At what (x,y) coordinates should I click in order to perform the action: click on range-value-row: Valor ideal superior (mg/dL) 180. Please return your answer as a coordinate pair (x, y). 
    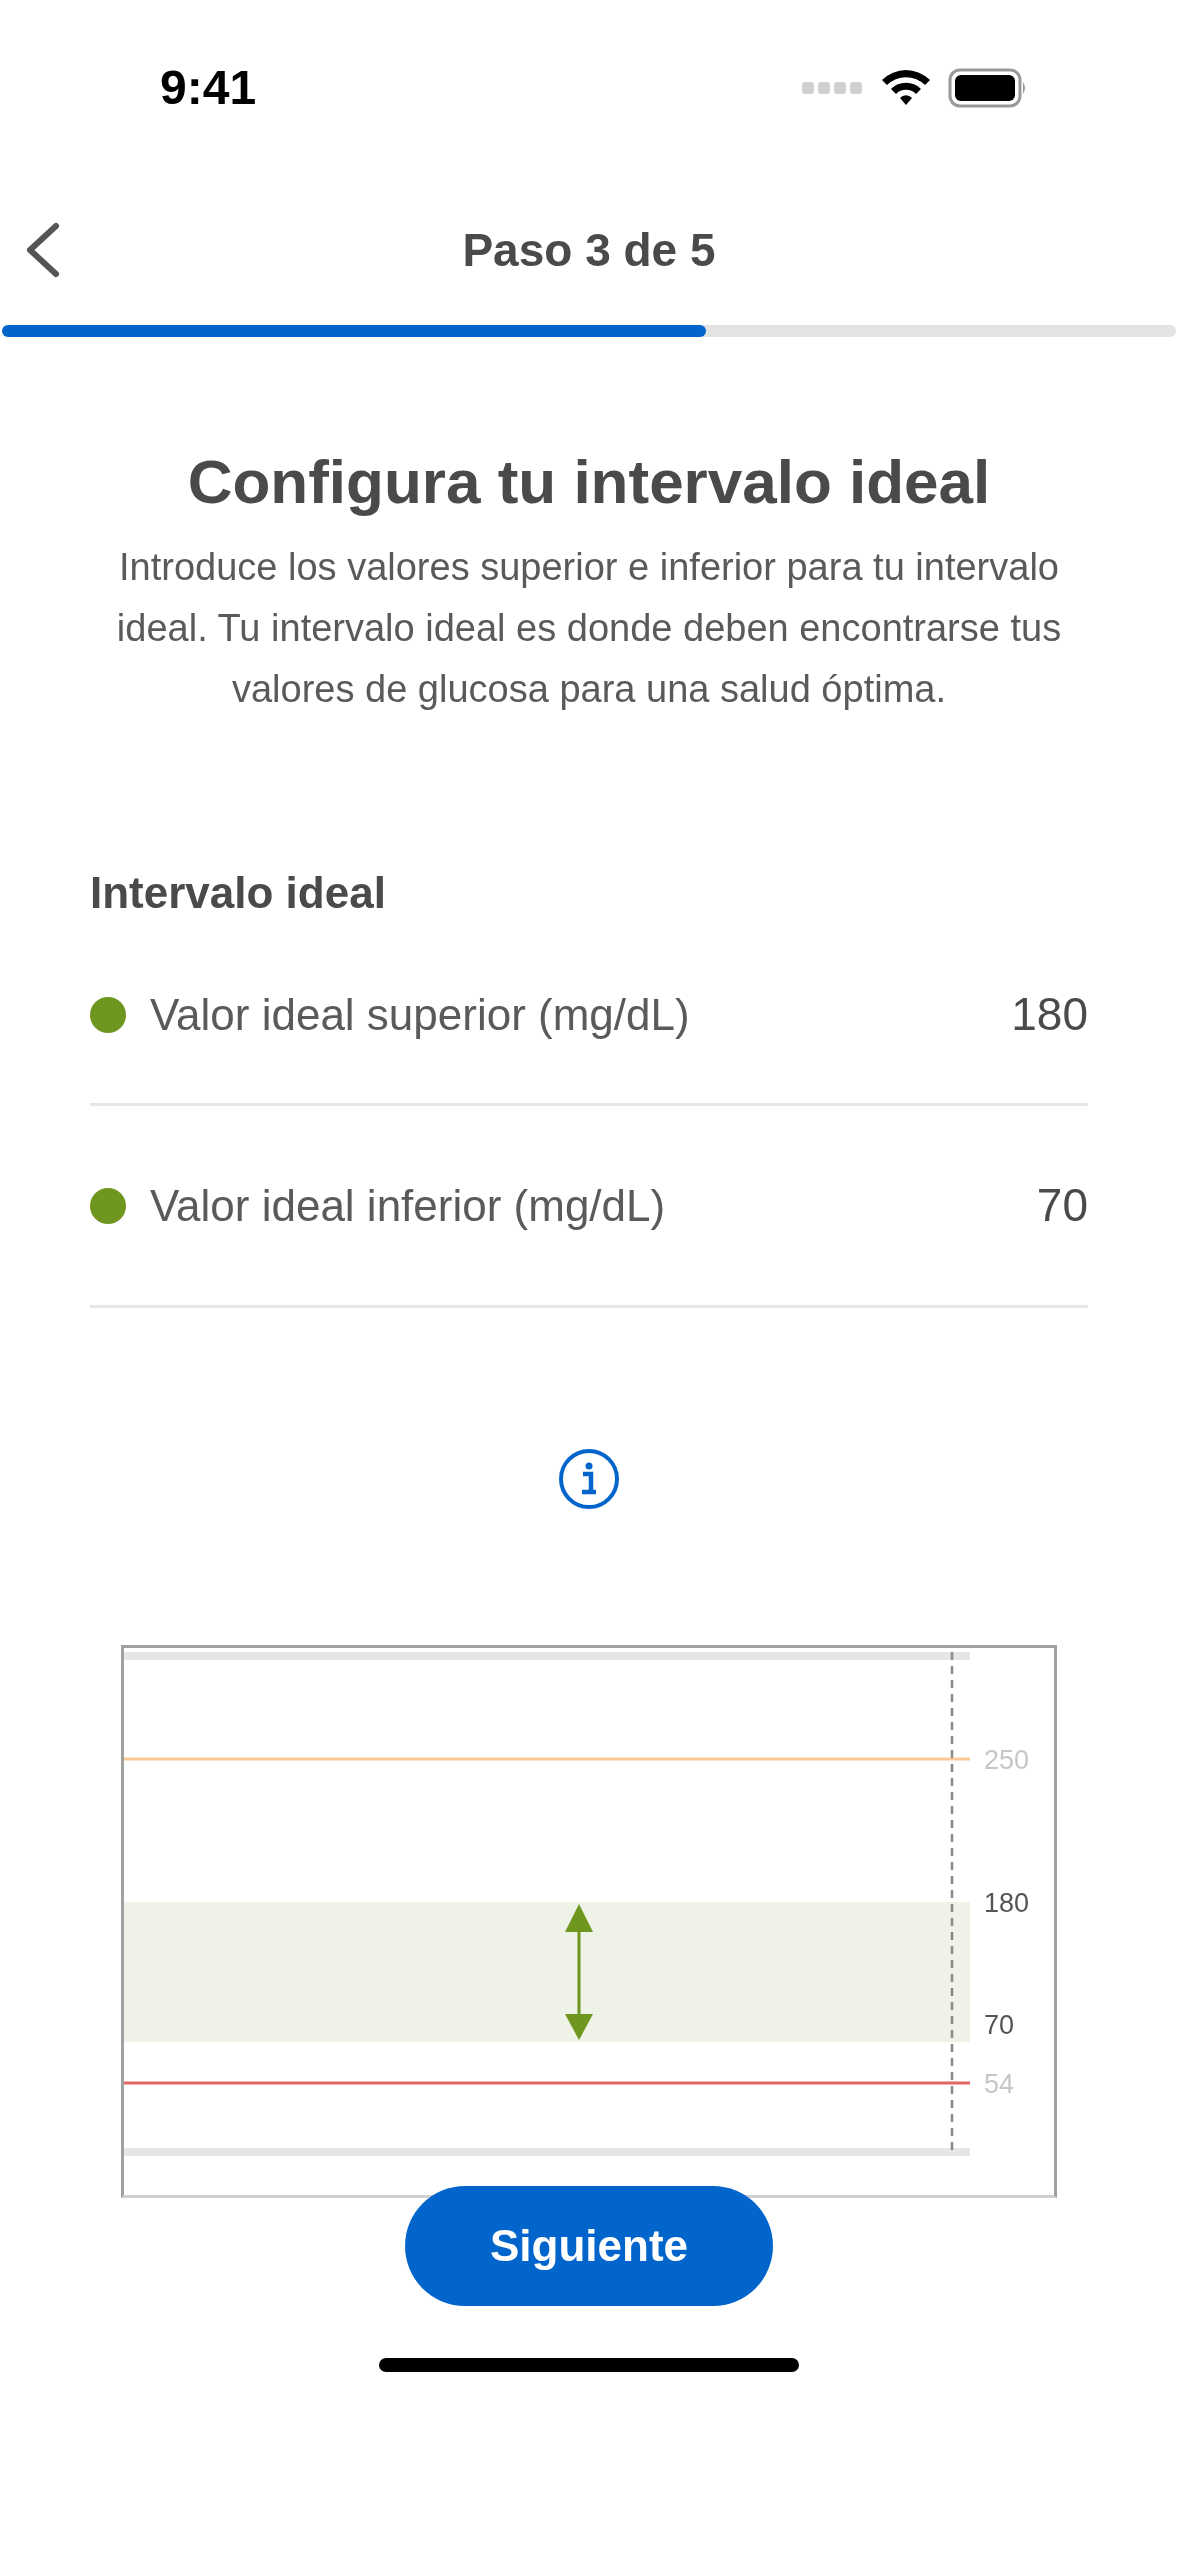
    Looking at the image, I should click on (589, 1016).